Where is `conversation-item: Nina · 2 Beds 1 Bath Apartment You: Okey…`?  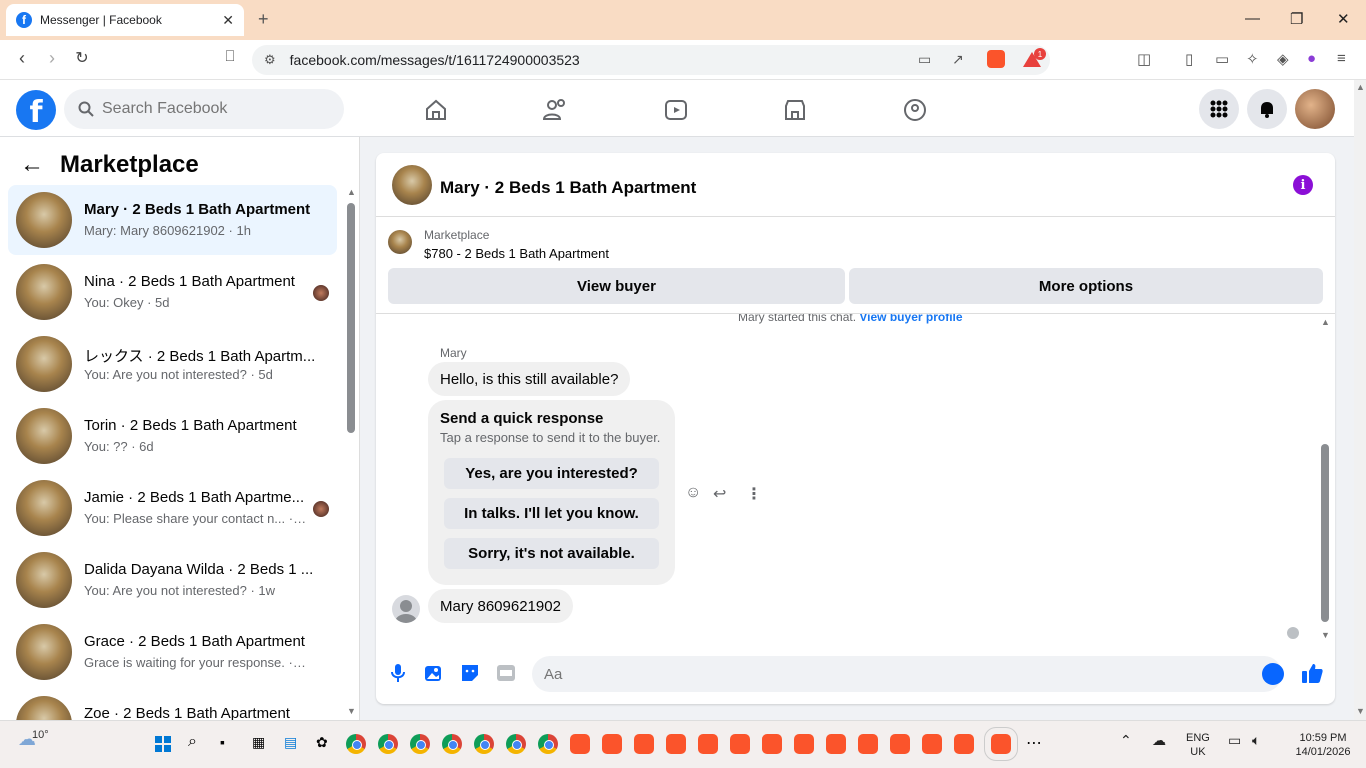 conversation-item: Nina · 2 Beds 1 Bath Apartment You: Okey… is located at coordinates (172, 292).